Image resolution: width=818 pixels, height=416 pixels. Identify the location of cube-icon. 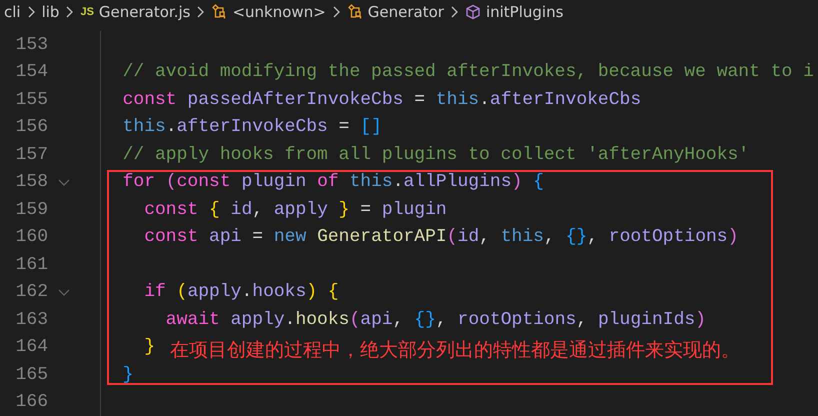
(472, 12).